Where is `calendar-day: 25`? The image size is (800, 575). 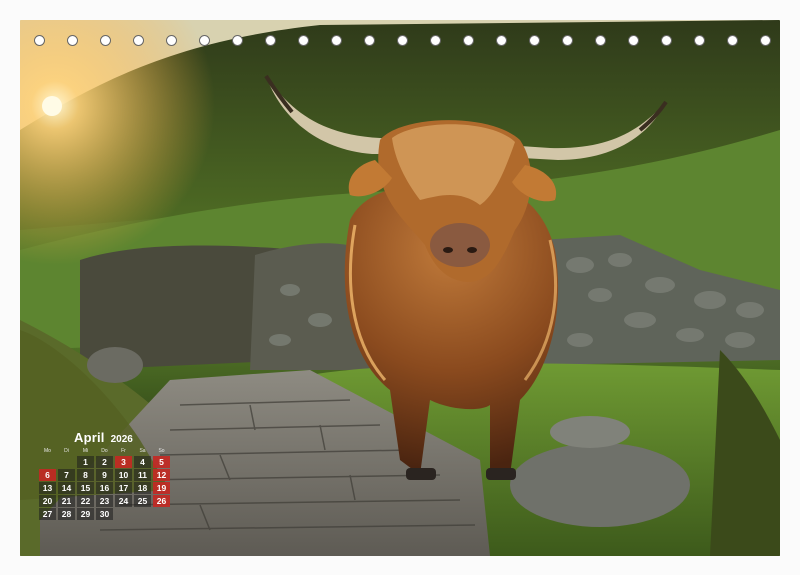 calendar-day: 25 is located at coordinates (142, 501).